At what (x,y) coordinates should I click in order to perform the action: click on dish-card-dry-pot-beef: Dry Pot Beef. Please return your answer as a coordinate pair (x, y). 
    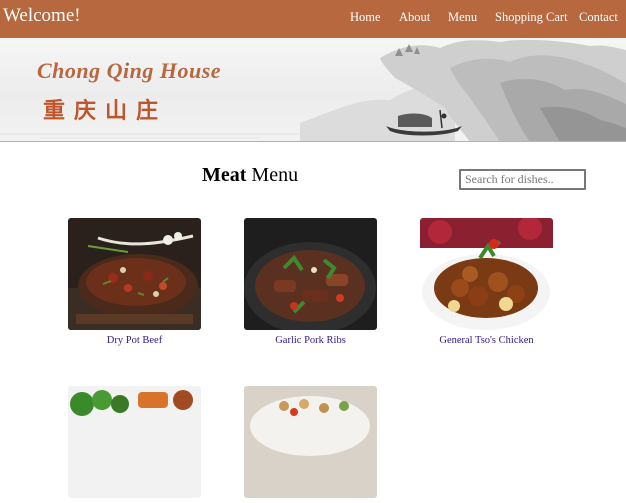
    Looking at the image, I should click on (134, 282).